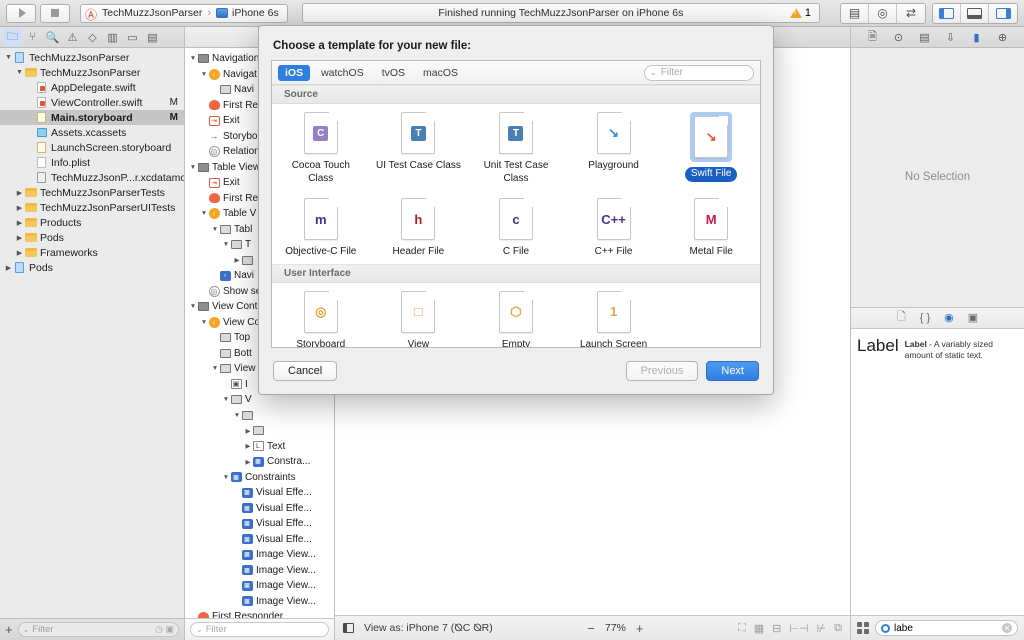 This screenshot has width=1024, height=640. Describe the element at coordinates (838, 628) in the screenshot. I see `stack-icon: ⧉` at that location.